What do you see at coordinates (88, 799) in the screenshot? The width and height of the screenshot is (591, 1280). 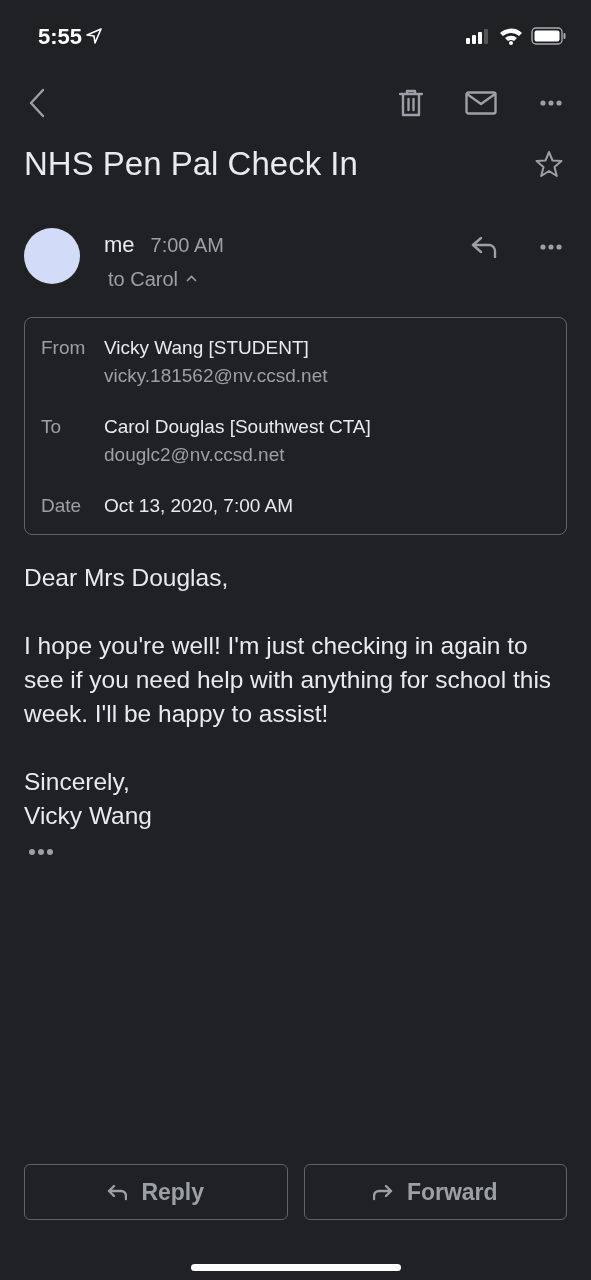 I see `body-paragraph: Sincerely, Vicky Wang` at bounding box center [88, 799].